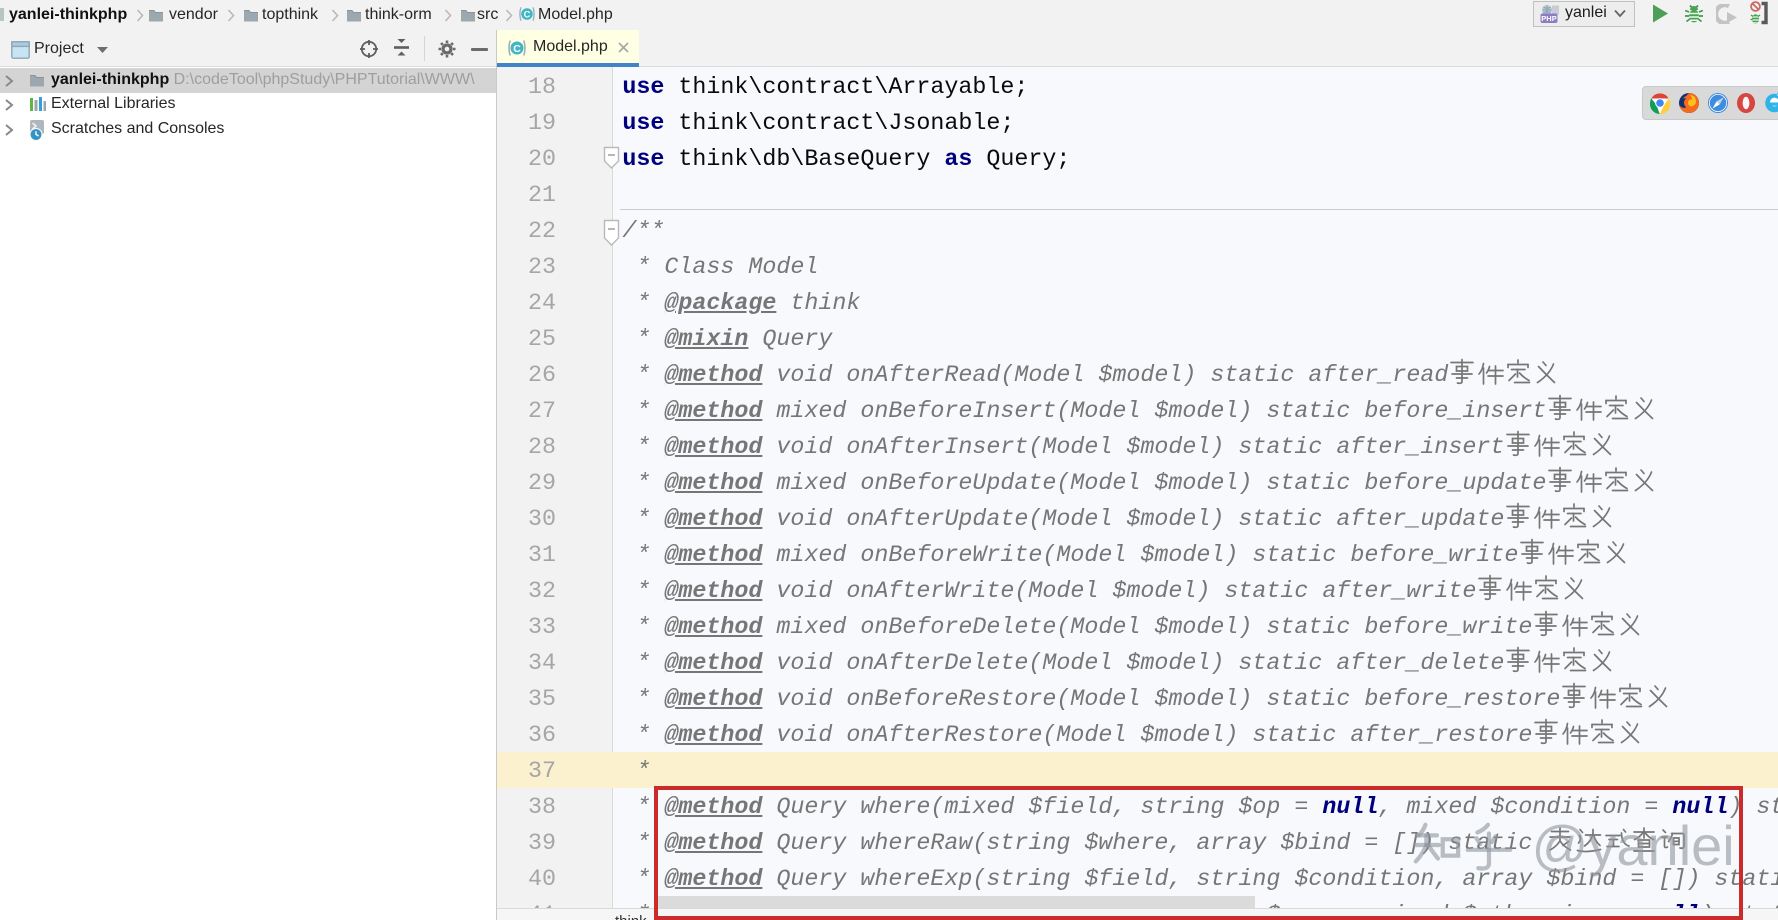 The height and width of the screenshot is (920, 1778). Describe the element at coordinates (1548, 18) in the screenshot. I see `svg-text: PHP` at that location.